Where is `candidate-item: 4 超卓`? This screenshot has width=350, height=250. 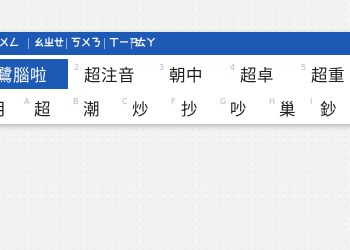 candidate-item: 4 超卓 is located at coordinates (256, 74).